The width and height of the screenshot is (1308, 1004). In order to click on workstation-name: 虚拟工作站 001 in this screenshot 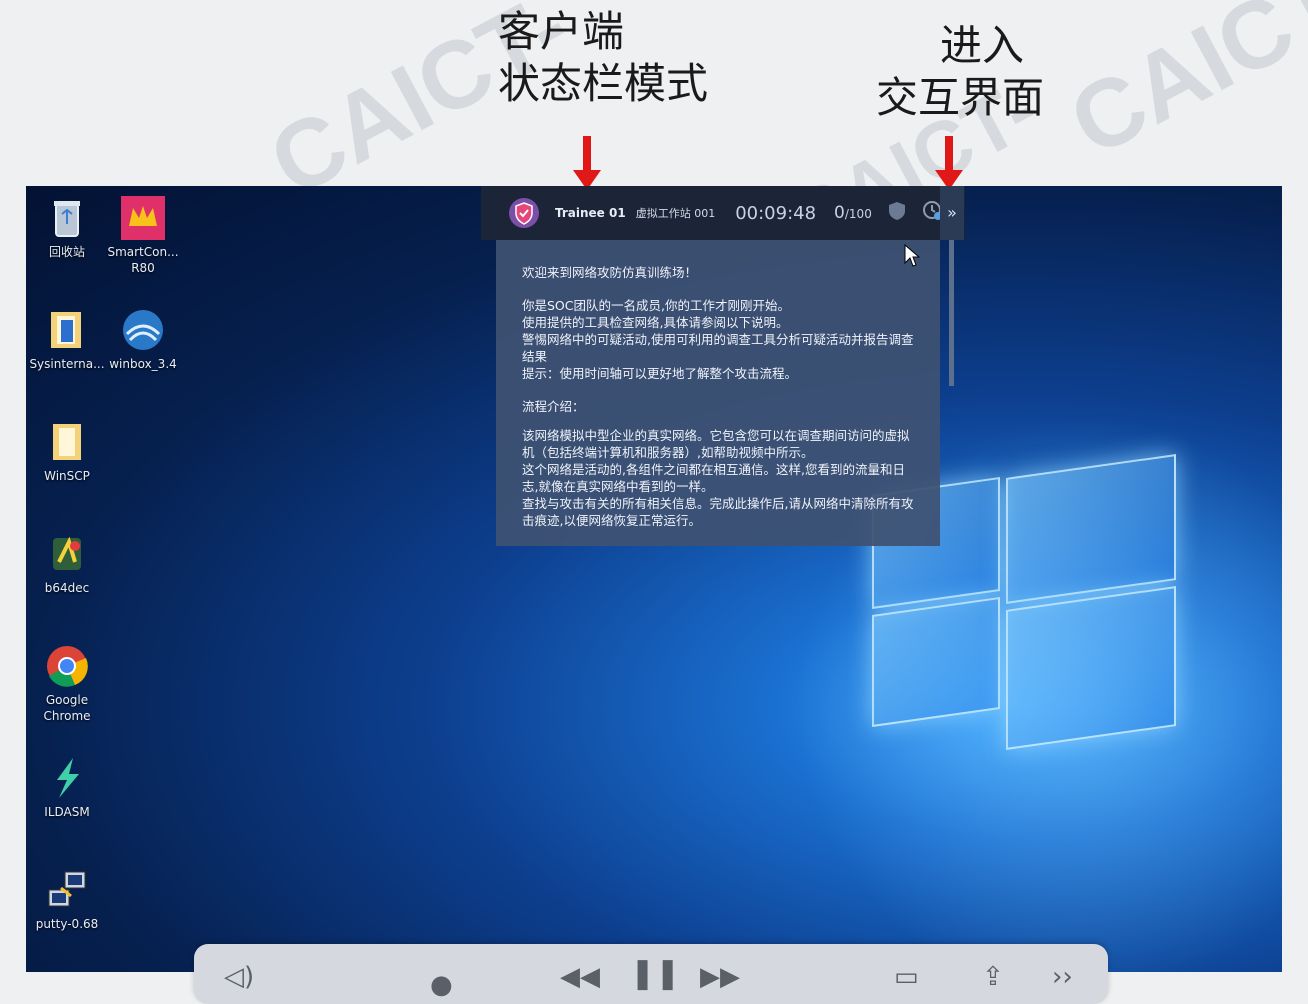, I will do `click(675, 213)`.